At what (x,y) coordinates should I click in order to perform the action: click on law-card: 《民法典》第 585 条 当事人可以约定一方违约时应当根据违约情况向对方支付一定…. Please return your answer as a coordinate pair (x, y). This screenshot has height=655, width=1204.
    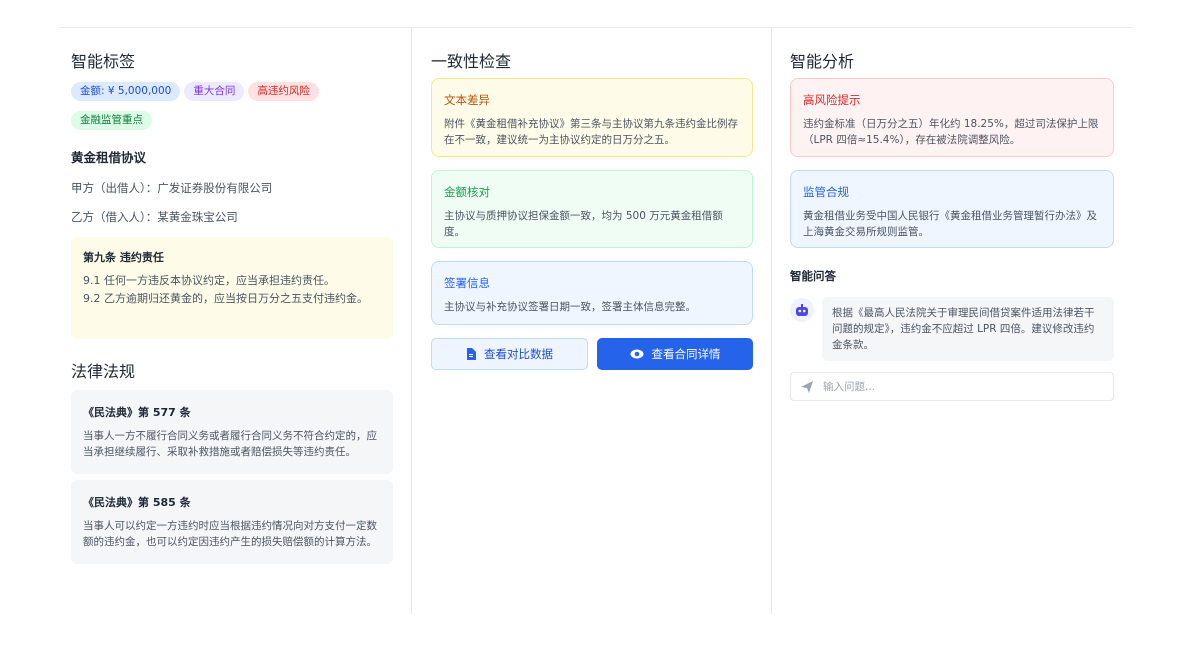
    Looking at the image, I should click on (232, 522).